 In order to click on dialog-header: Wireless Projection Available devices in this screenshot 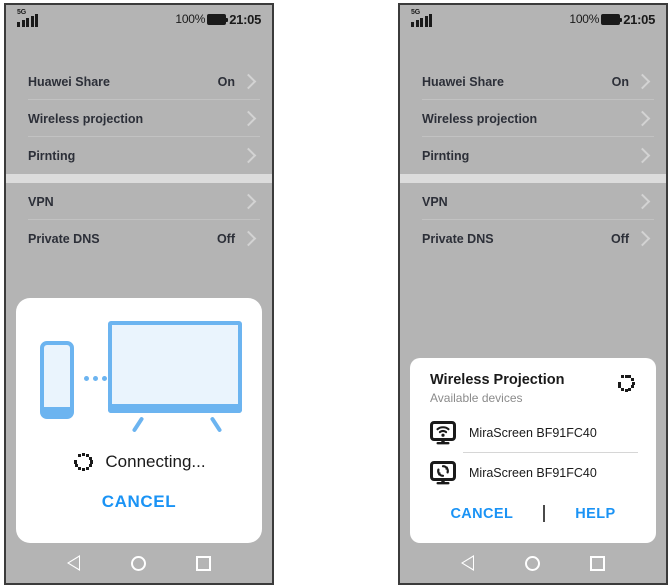, I will do `click(533, 381)`.